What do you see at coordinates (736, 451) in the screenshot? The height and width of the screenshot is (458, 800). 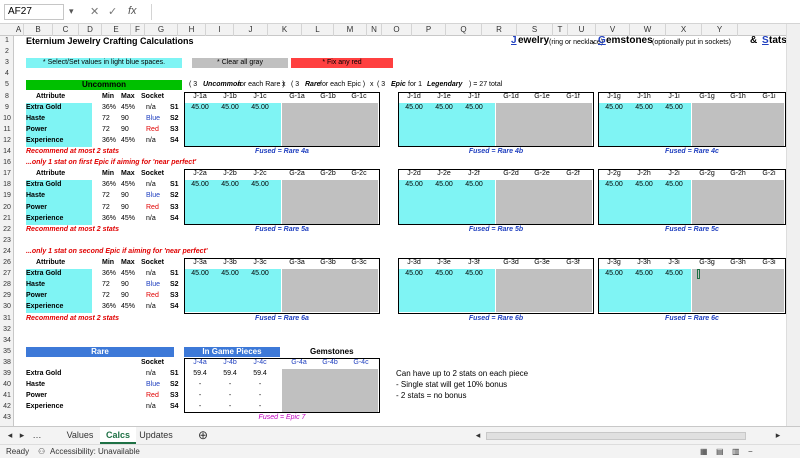 I see `page-break-icon: ▥` at bounding box center [736, 451].